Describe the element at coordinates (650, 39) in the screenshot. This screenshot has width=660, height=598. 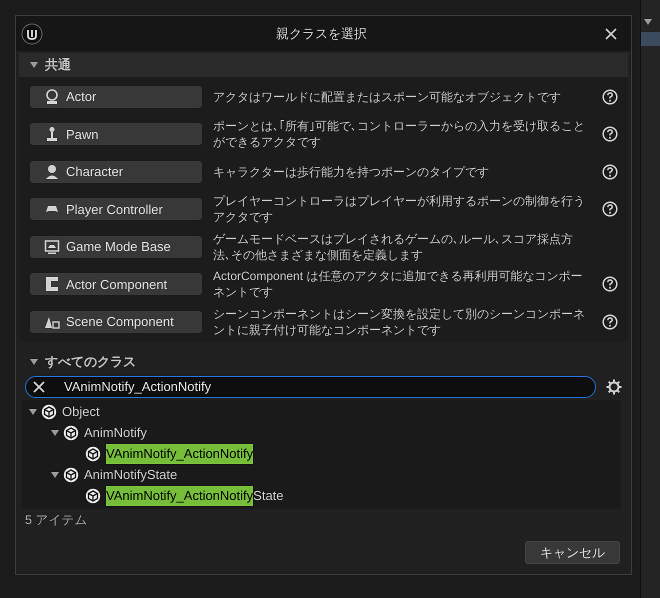
I see `selected-row` at that location.